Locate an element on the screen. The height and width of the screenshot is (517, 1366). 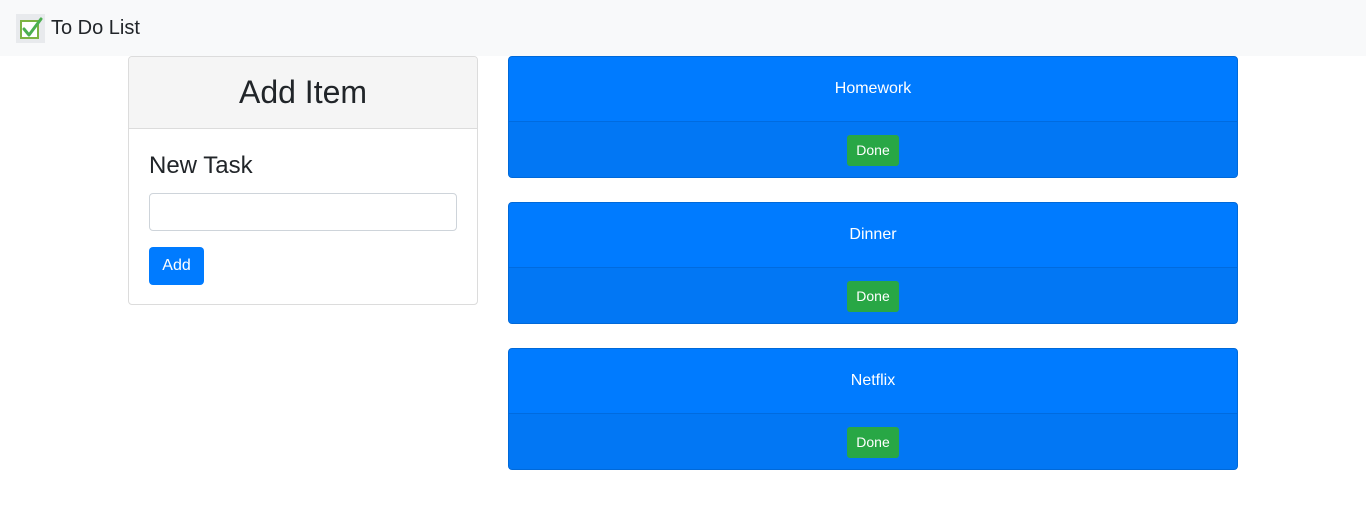
add-item-card: Add Item New Task Add is located at coordinates (303, 180).